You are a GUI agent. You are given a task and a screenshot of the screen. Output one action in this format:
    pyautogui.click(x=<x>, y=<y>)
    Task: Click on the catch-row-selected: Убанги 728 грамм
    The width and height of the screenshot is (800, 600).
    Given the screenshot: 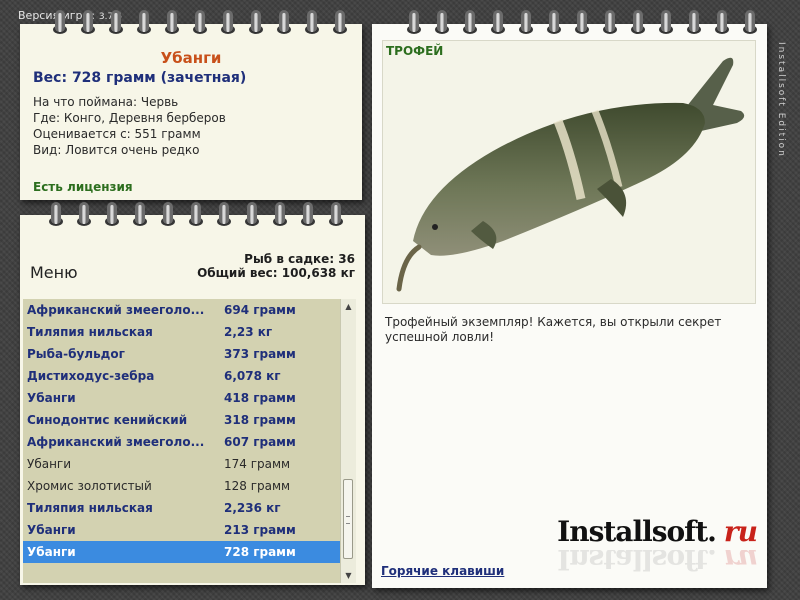 What is the action you would take?
    pyautogui.click(x=181, y=552)
    